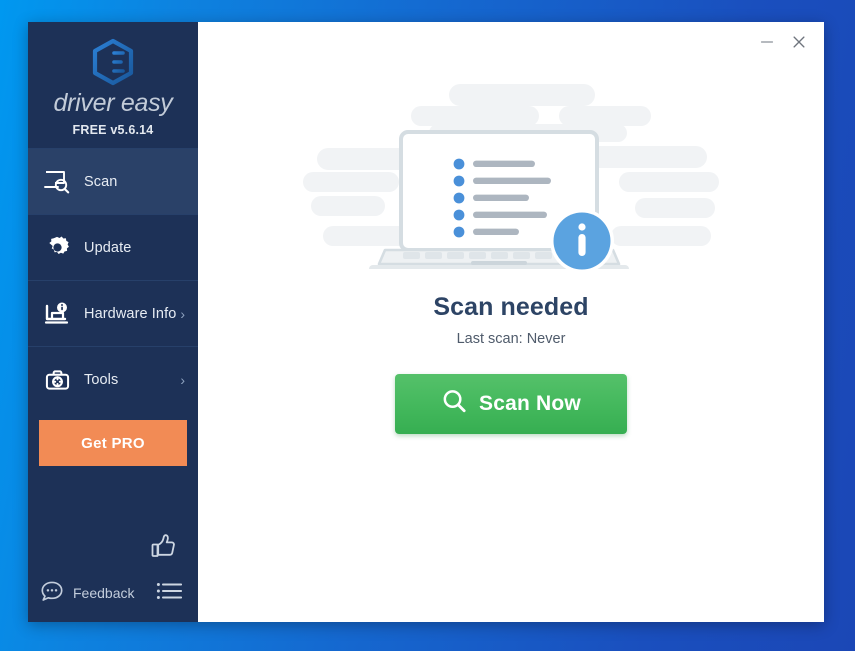 This screenshot has width=855, height=651. Describe the element at coordinates (108, 247) in the screenshot. I see `sidebar-item-update-label: Update` at that location.